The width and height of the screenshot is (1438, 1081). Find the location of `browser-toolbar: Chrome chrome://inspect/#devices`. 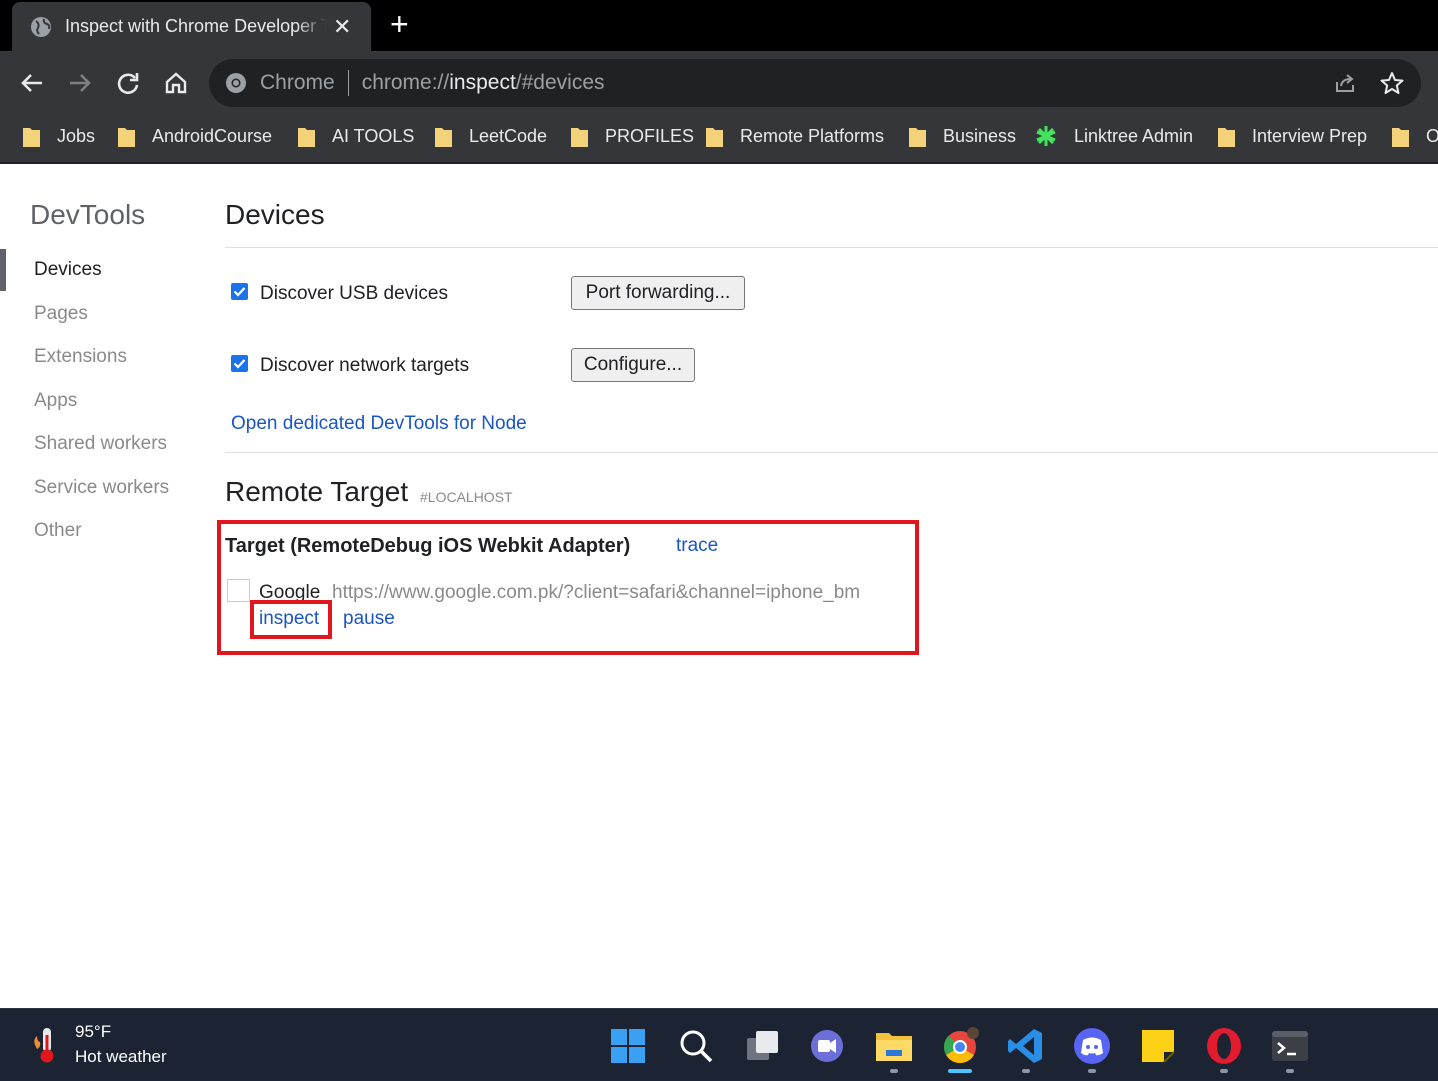

browser-toolbar: Chrome chrome://inspect/#devices is located at coordinates (719, 82).